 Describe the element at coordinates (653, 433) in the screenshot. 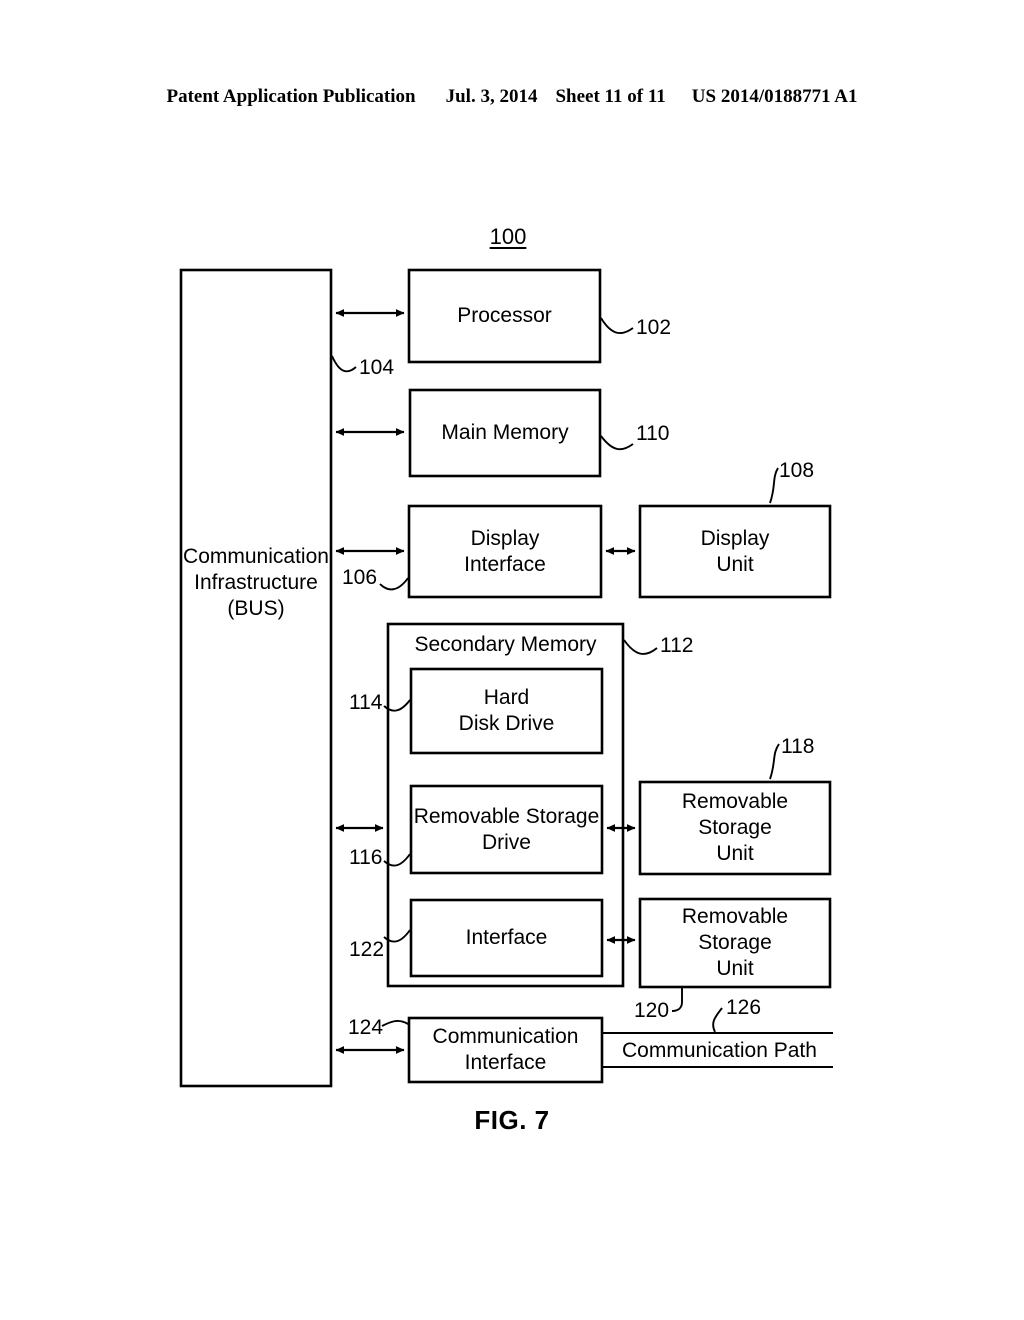

I see `ref-numeral-110: 110` at that location.